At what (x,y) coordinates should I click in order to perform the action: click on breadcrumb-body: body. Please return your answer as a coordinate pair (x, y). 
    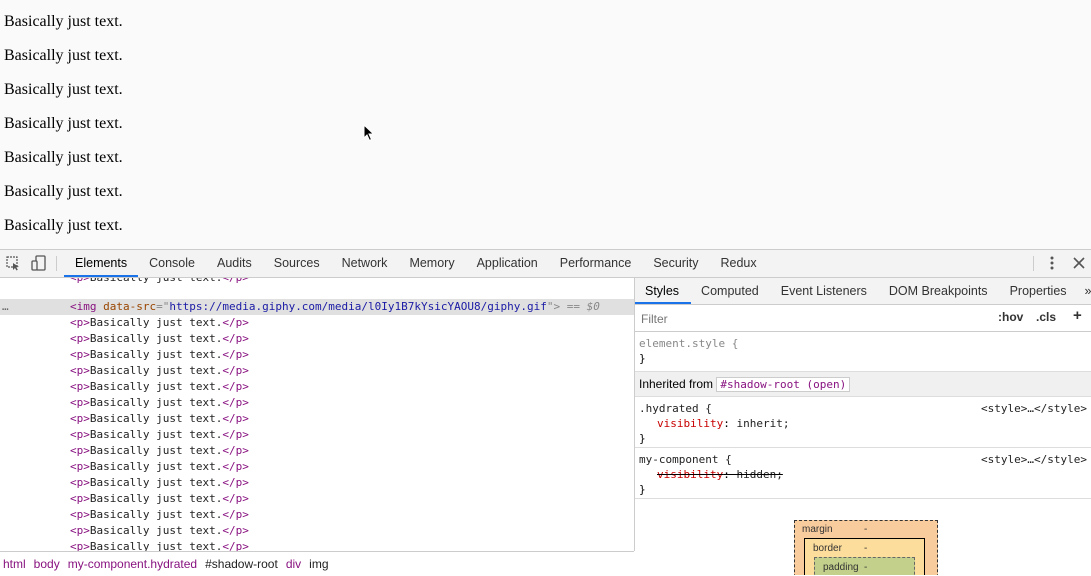
    Looking at the image, I should click on (48, 564).